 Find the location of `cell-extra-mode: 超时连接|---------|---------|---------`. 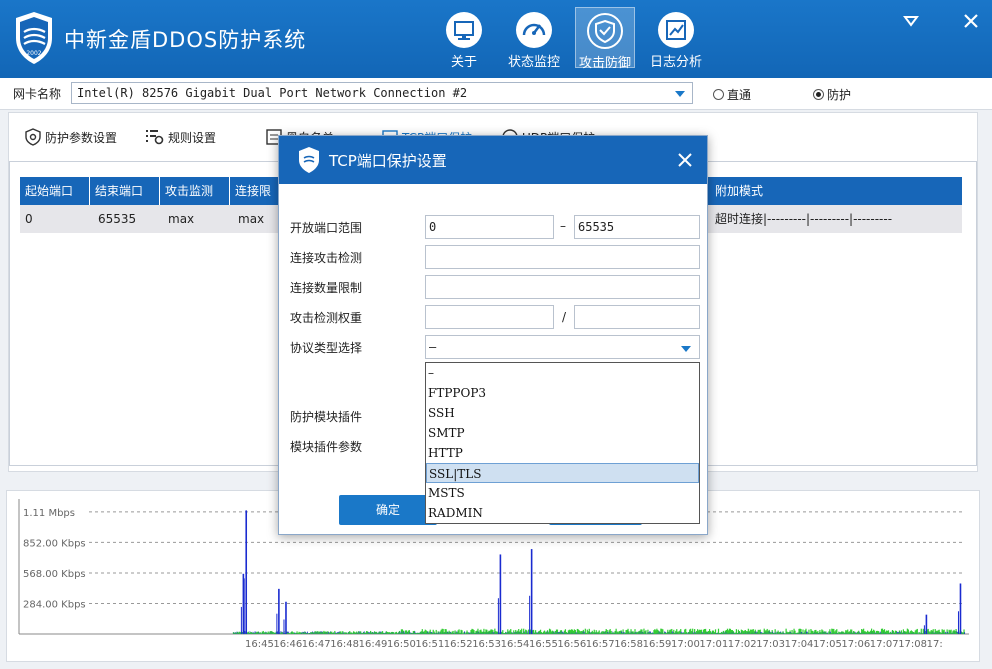

cell-extra-mode: 超时连接|---------|---------|--------- is located at coordinates (804, 219).